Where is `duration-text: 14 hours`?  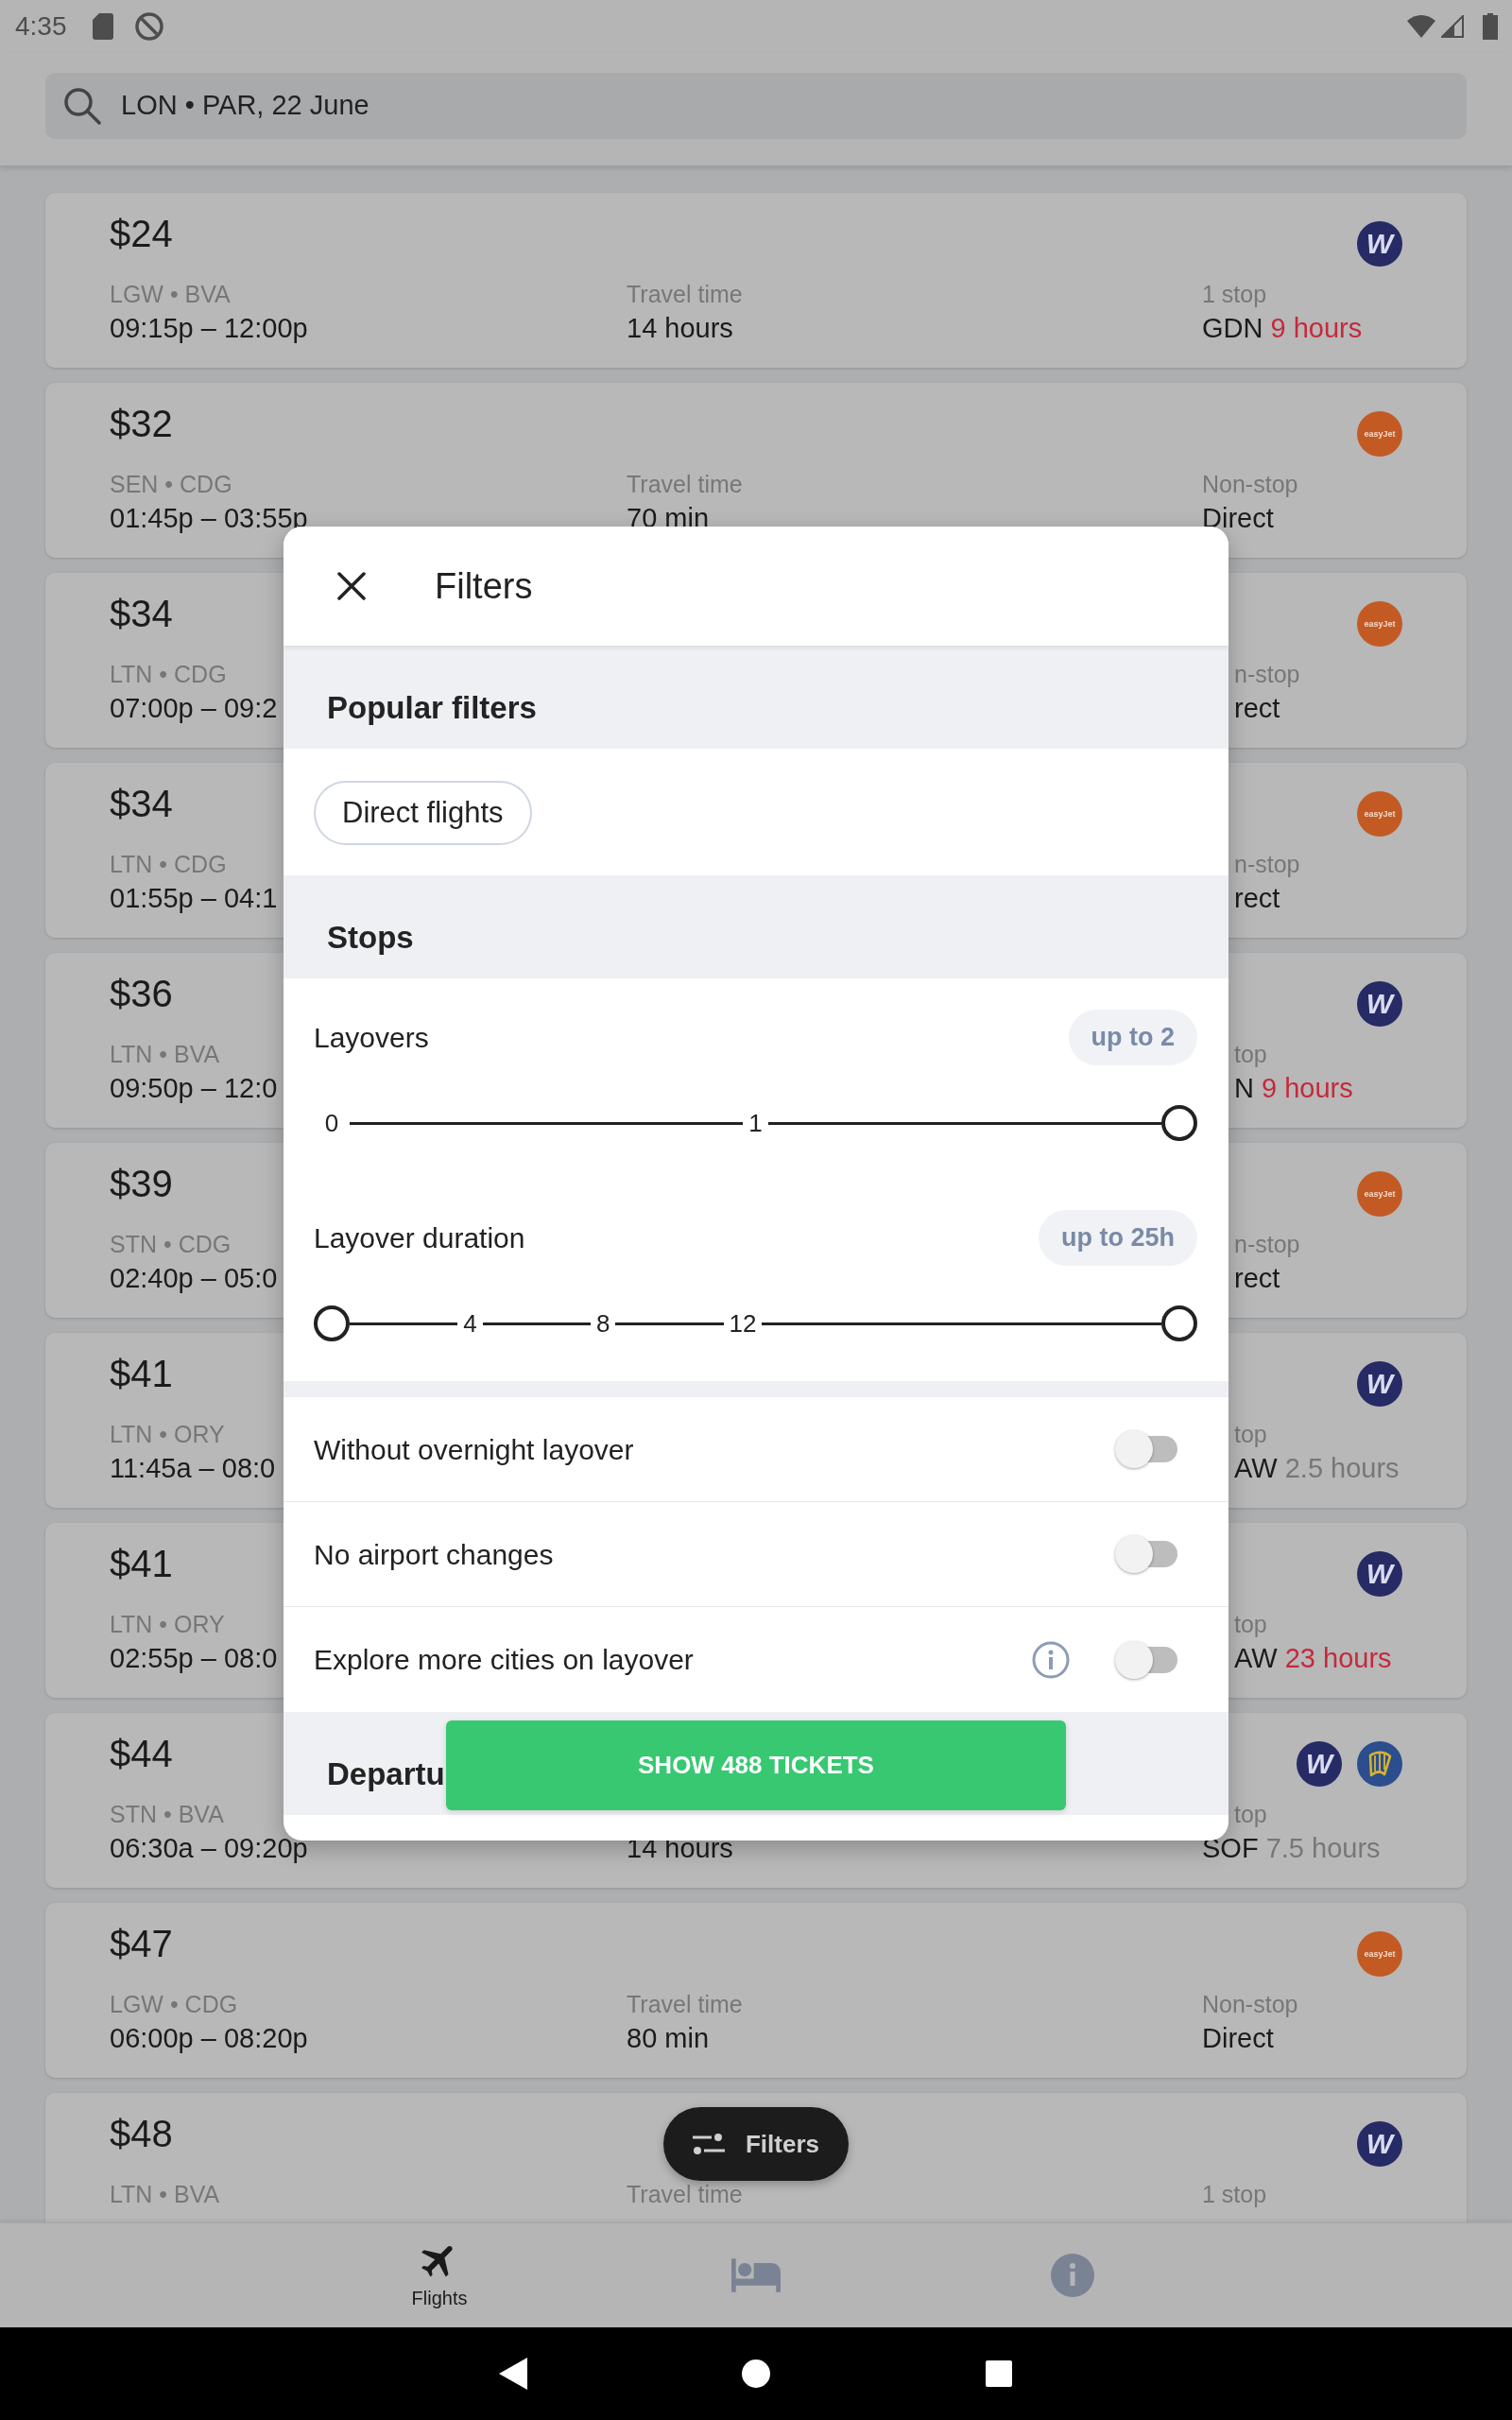
duration-text: 14 hours is located at coordinates (680, 328).